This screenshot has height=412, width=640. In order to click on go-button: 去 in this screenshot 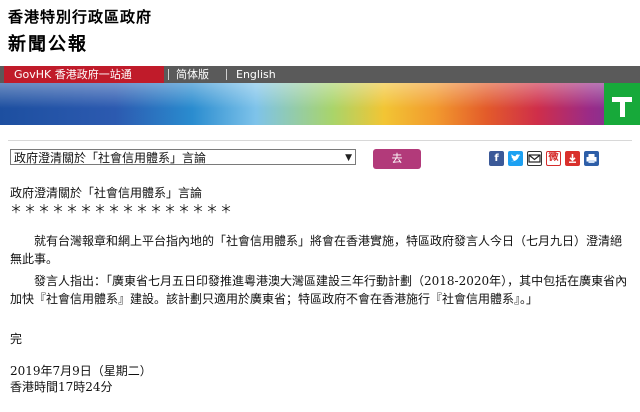, I will do `click(397, 159)`.